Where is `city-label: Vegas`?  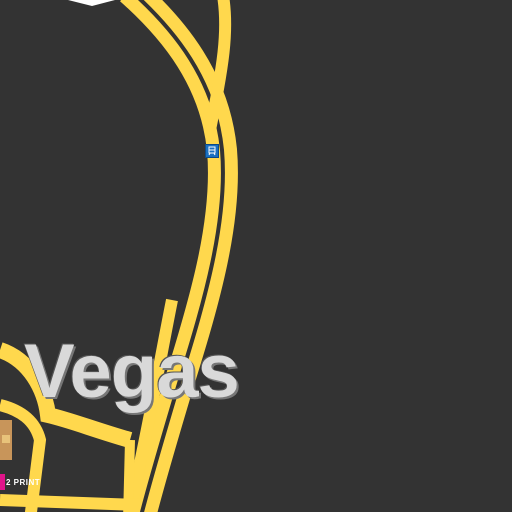
city-label: Vegas is located at coordinates (132, 371).